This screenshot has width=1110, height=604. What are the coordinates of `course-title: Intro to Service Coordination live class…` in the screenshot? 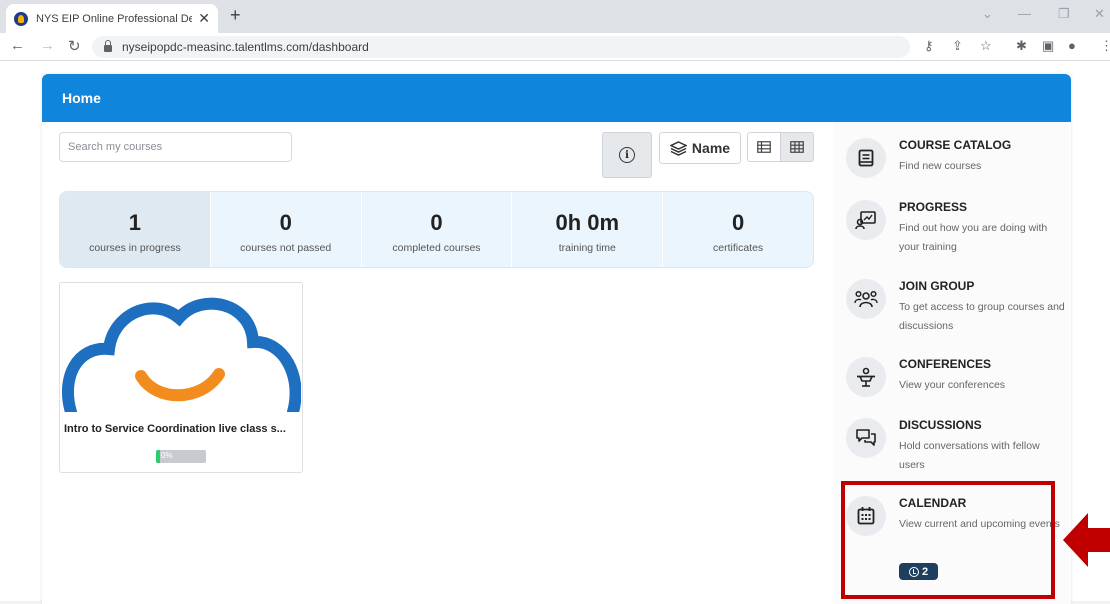 It's located at (175, 429).